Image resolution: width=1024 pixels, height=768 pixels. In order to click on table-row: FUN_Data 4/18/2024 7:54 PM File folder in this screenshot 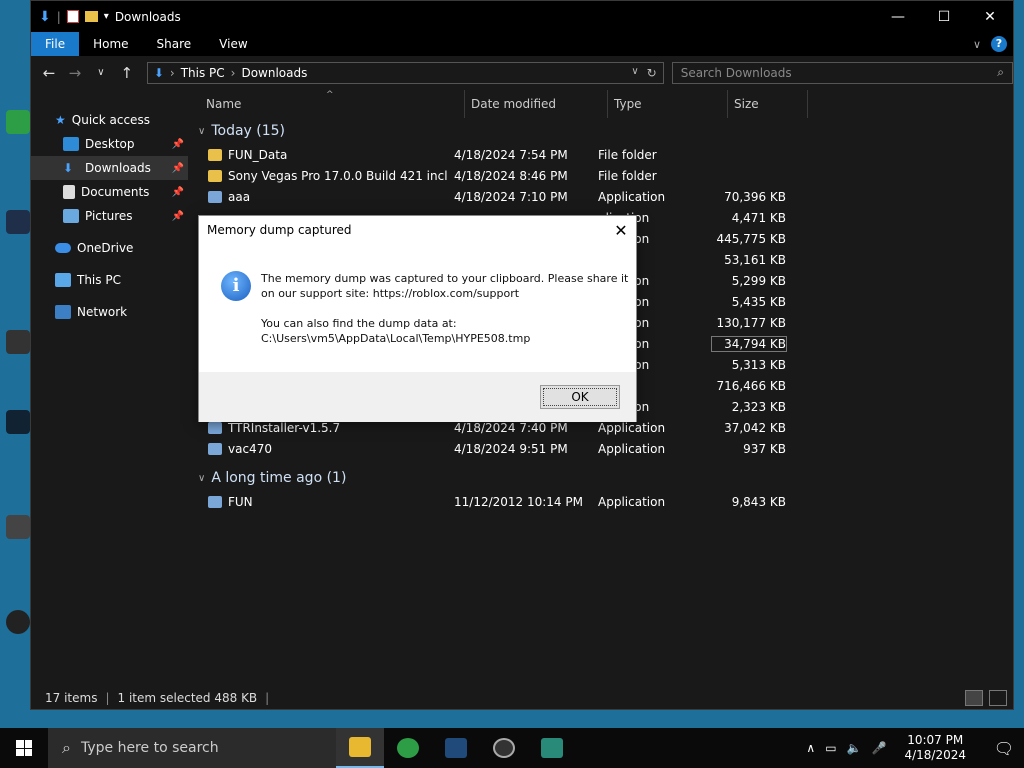, I will do `click(600, 154)`.